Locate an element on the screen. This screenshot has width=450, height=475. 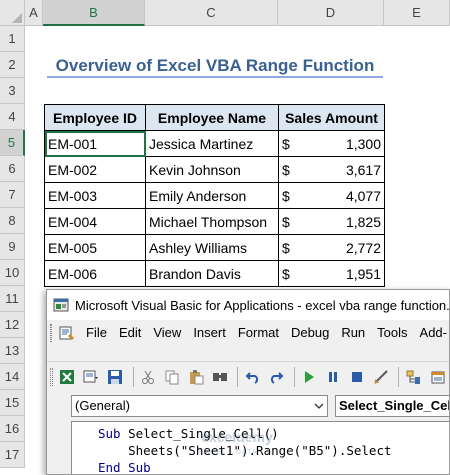
cut-icon is located at coordinates (148, 377).